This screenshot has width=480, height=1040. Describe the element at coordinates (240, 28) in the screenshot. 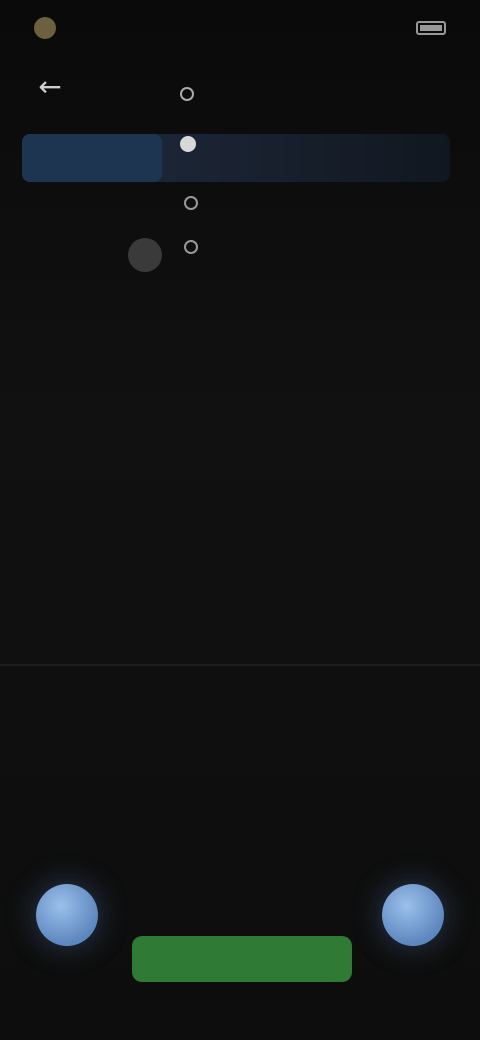

I see `status-bar` at that location.